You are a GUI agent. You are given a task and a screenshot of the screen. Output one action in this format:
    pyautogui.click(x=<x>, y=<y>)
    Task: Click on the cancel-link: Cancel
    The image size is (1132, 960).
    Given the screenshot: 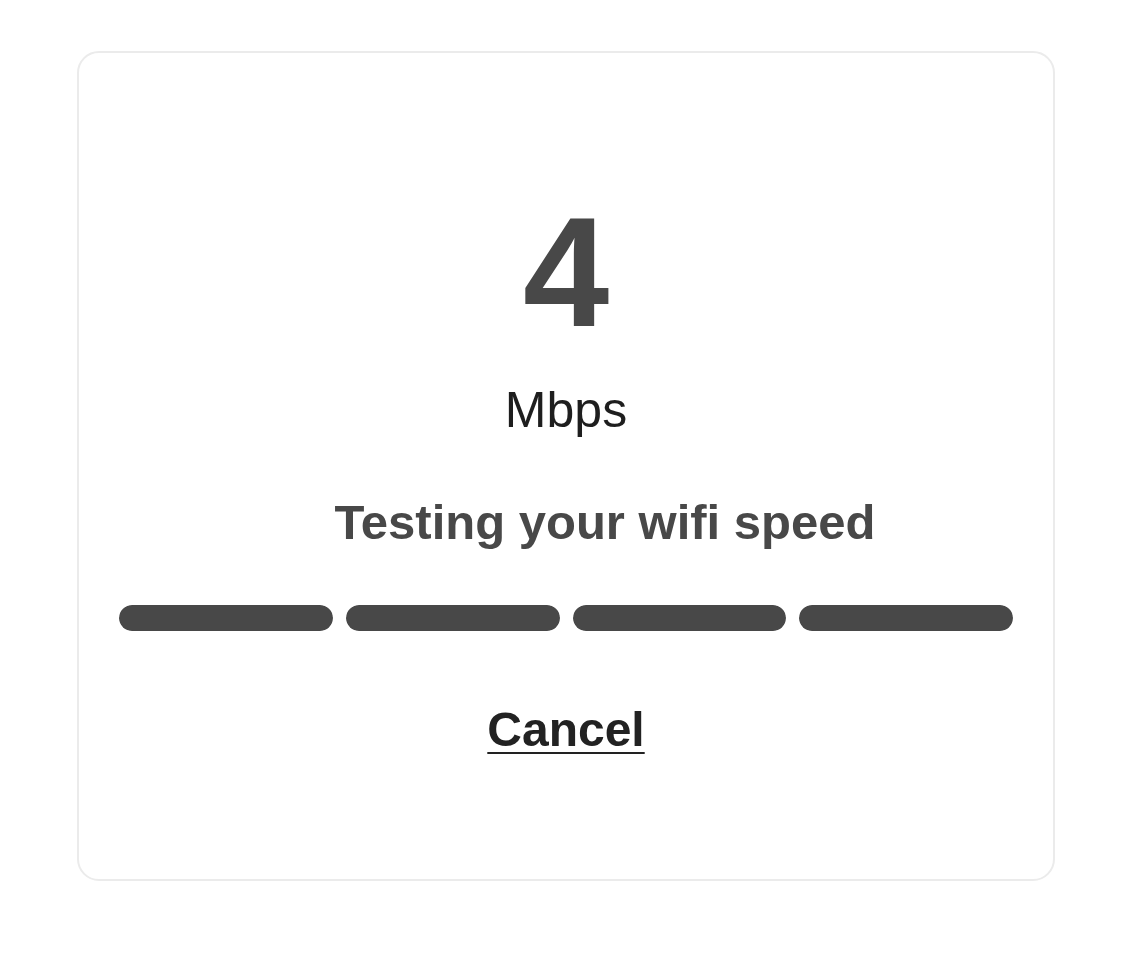 What is the action you would take?
    pyautogui.click(x=566, y=730)
    